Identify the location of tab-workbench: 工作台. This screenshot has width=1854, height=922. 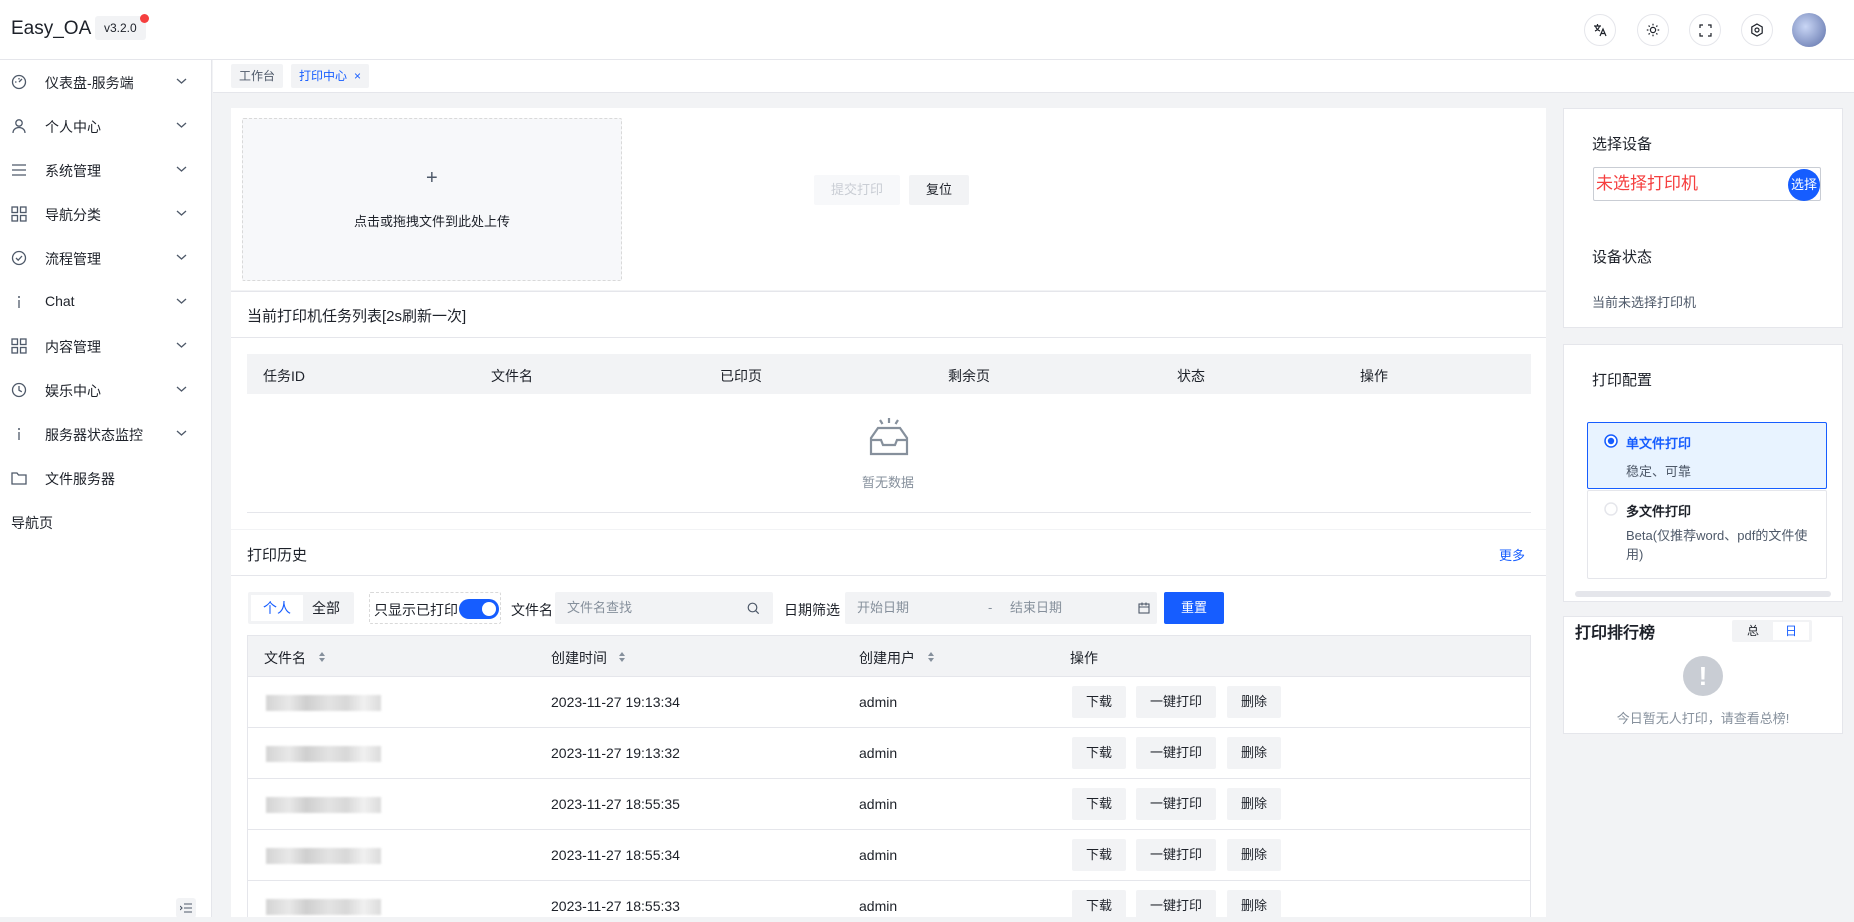
(257, 76).